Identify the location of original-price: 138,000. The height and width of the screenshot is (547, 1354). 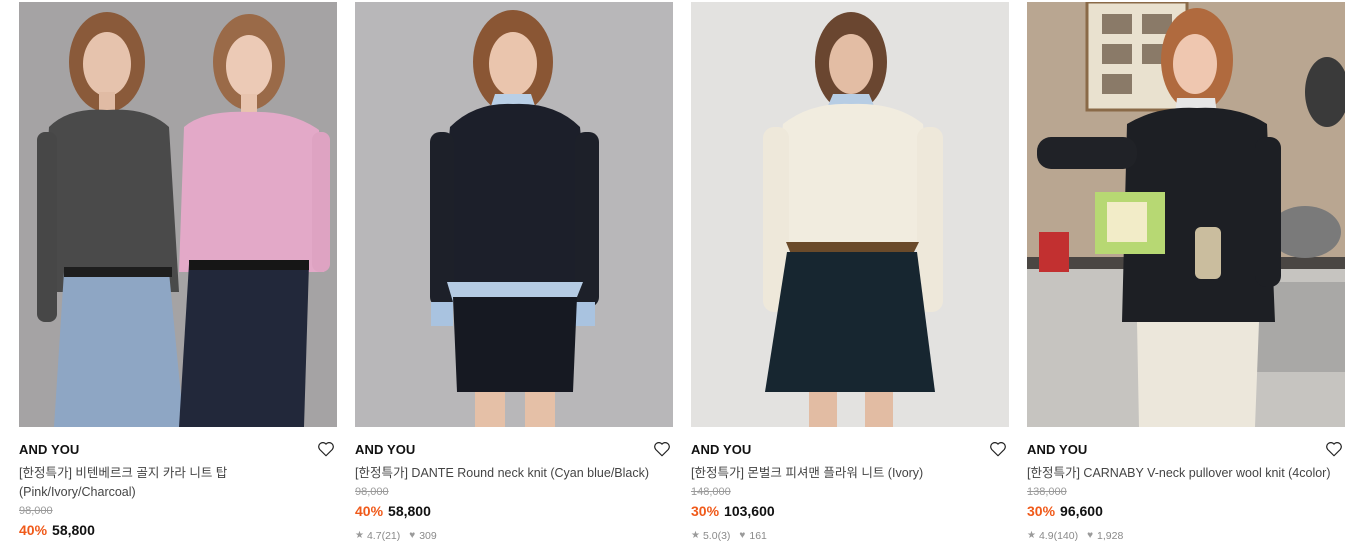
(1047, 492).